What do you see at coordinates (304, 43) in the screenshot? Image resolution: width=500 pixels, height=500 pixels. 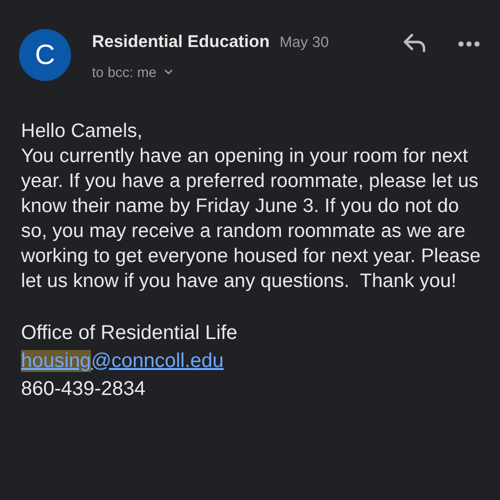 I see `email-date: May 30` at bounding box center [304, 43].